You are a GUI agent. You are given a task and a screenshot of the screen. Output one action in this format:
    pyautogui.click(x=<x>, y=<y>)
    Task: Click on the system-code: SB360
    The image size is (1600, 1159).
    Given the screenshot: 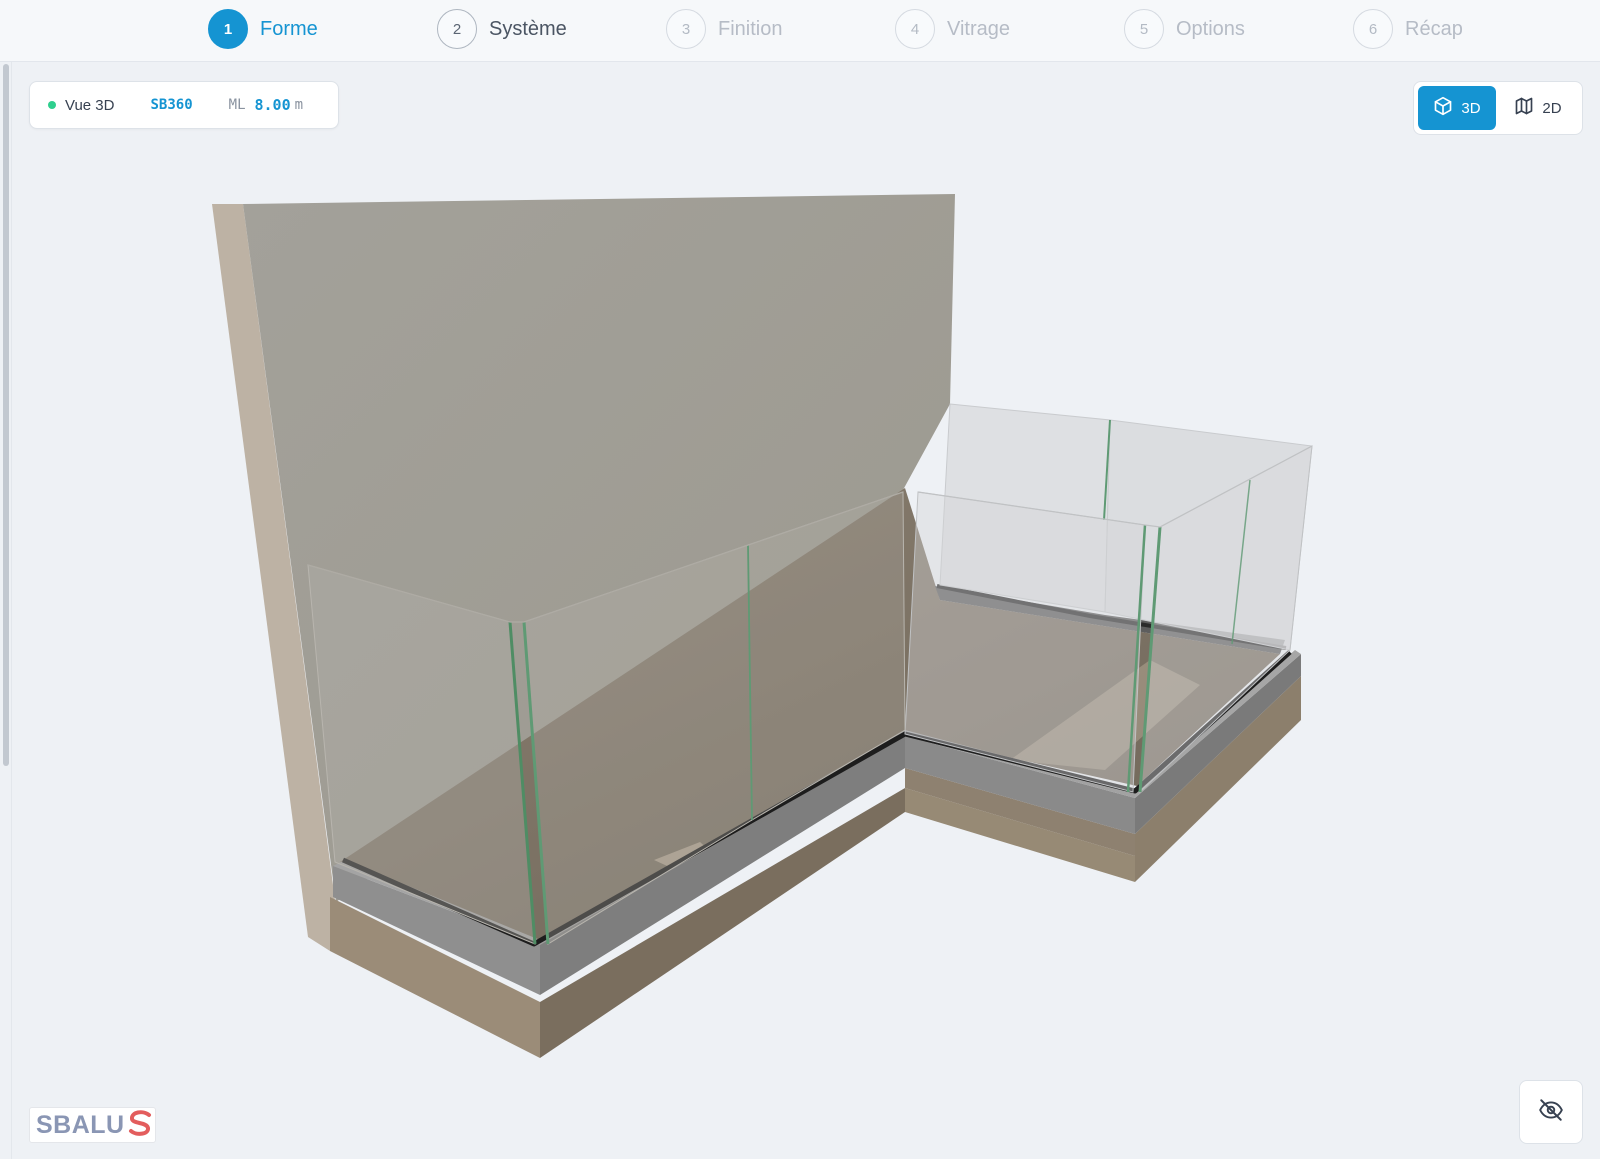 What is the action you would take?
    pyautogui.click(x=171, y=105)
    